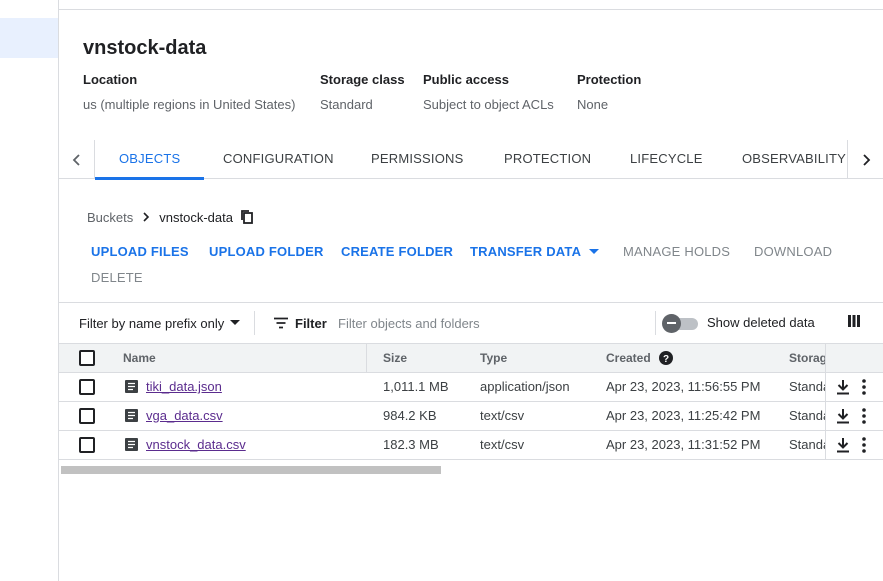  Describe the element at coordinates (671, 323) in the screenshot. I see `toggle-knob` at that location.